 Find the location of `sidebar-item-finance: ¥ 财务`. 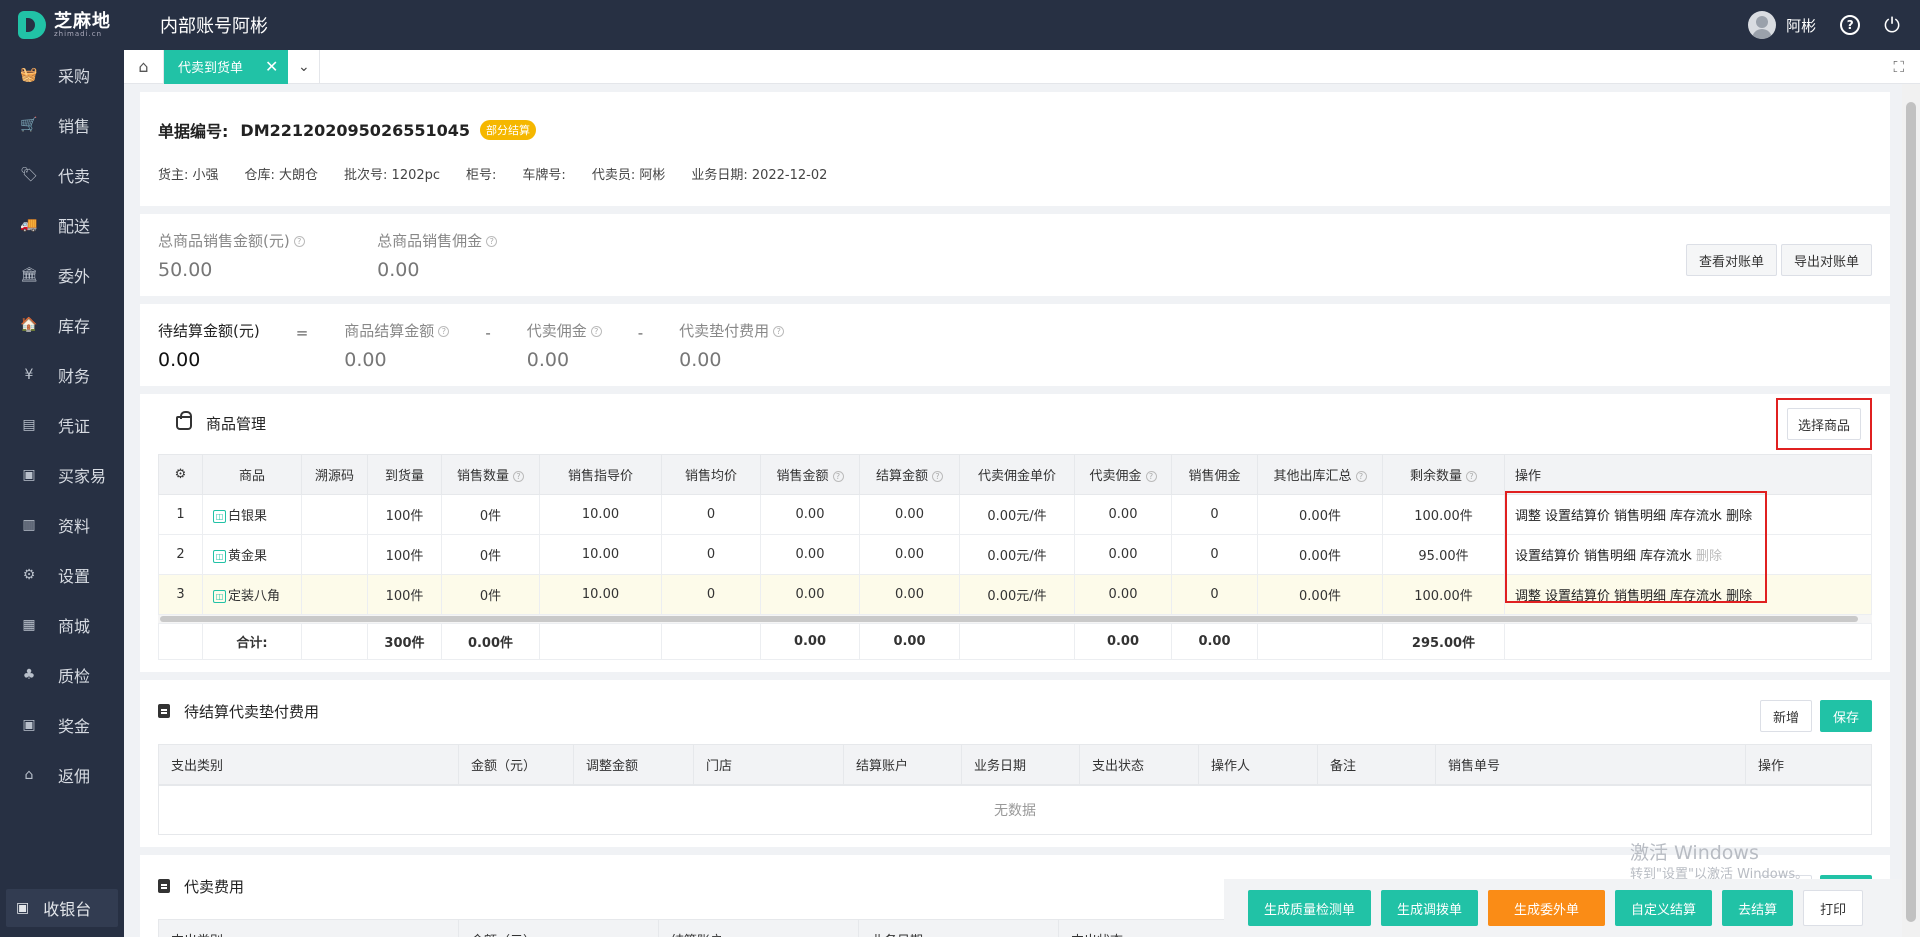

sidebar-item-finance: ¥ 财务 is located at coordinates (62, 375).